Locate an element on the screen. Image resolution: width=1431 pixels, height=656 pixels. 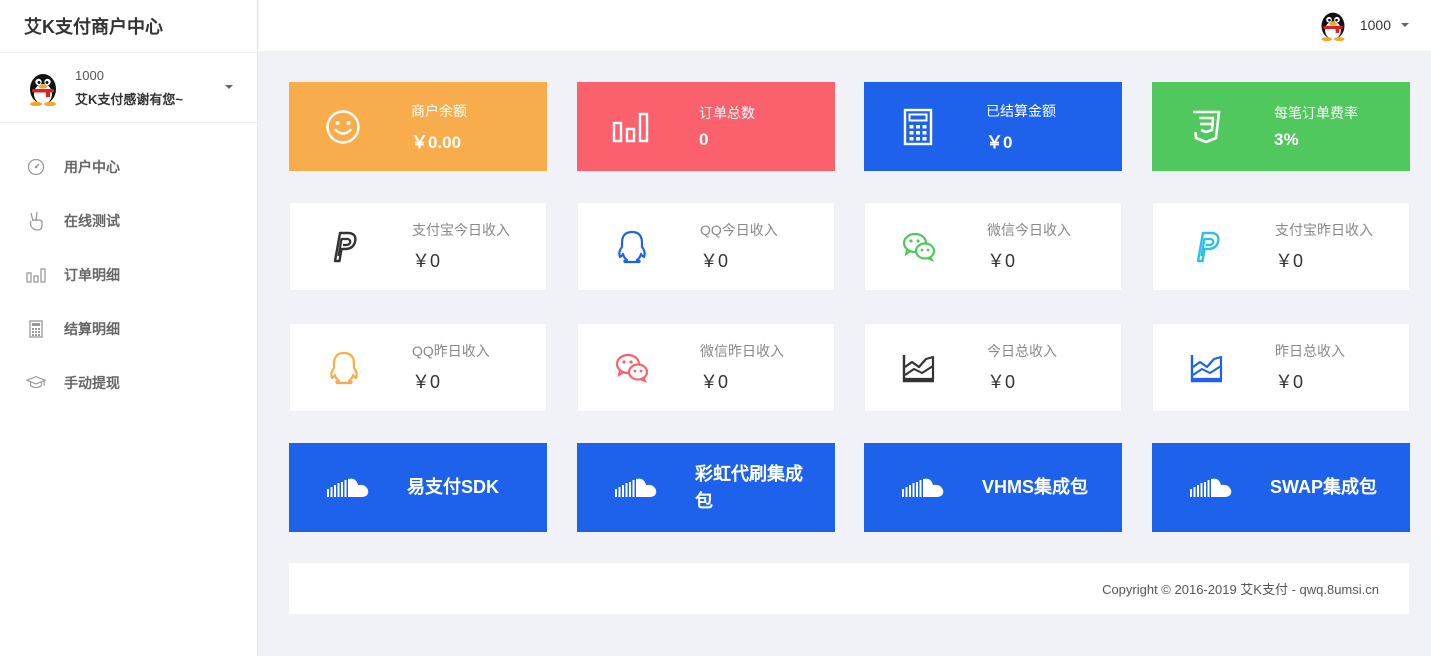
stat-value: ￥0.00 is located at coordinates (436, 142).